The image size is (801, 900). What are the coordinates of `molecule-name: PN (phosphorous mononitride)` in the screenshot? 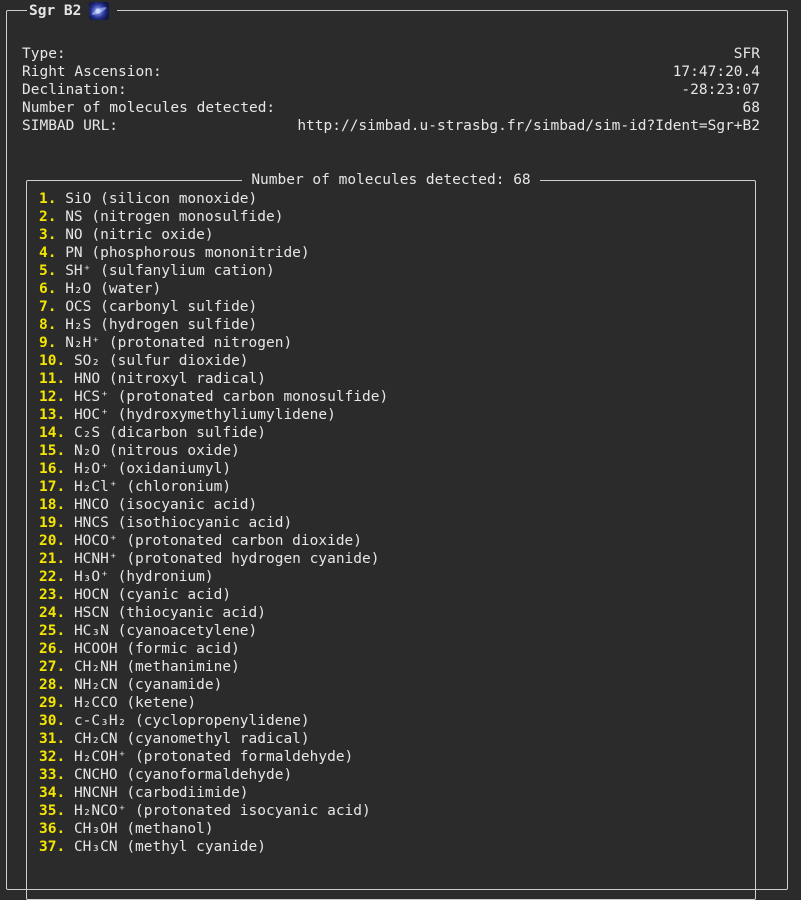 It's located at (187, 253).